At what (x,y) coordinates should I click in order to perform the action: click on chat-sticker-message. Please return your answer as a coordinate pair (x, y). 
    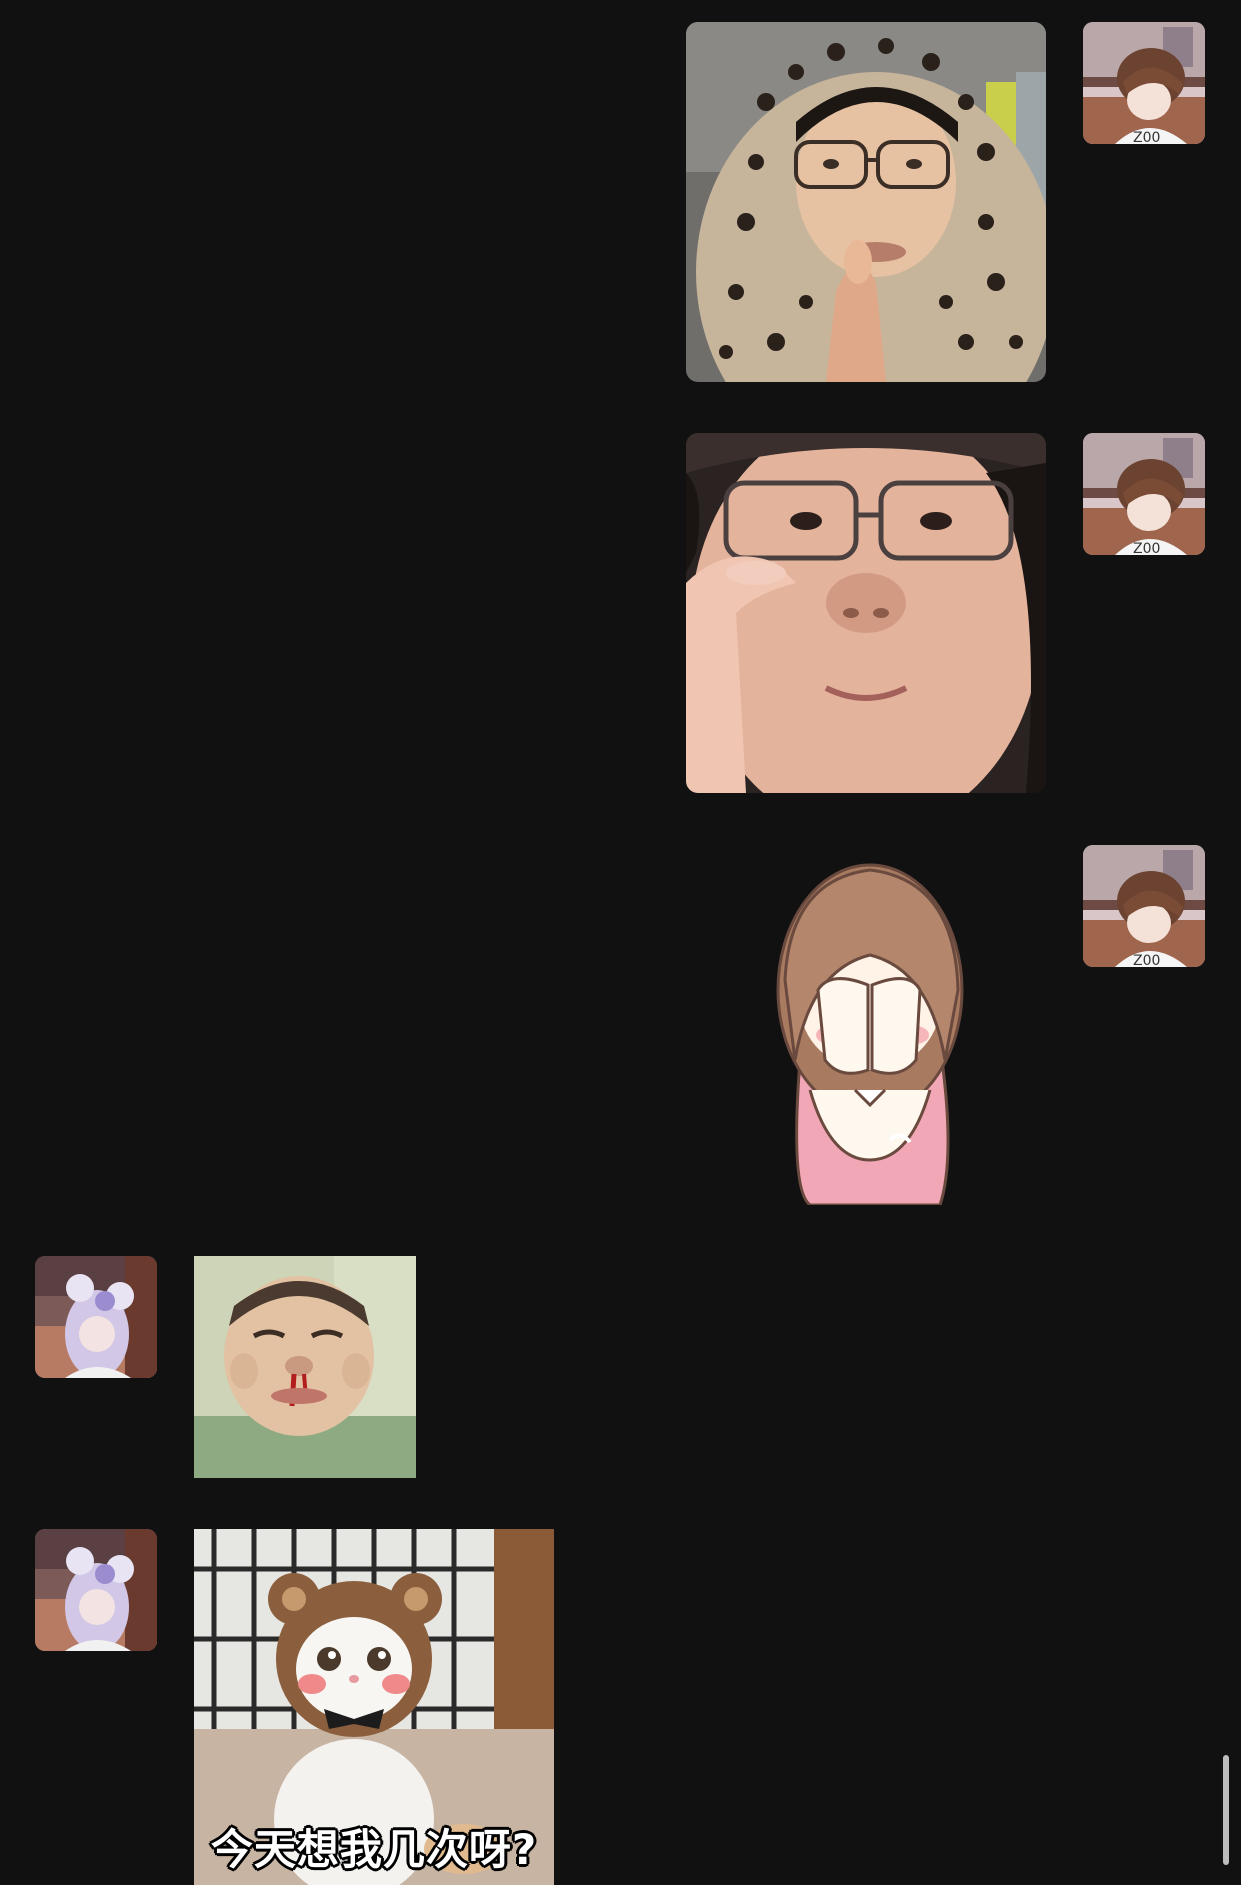
    Looking at the image, I should click on (870, 1032).